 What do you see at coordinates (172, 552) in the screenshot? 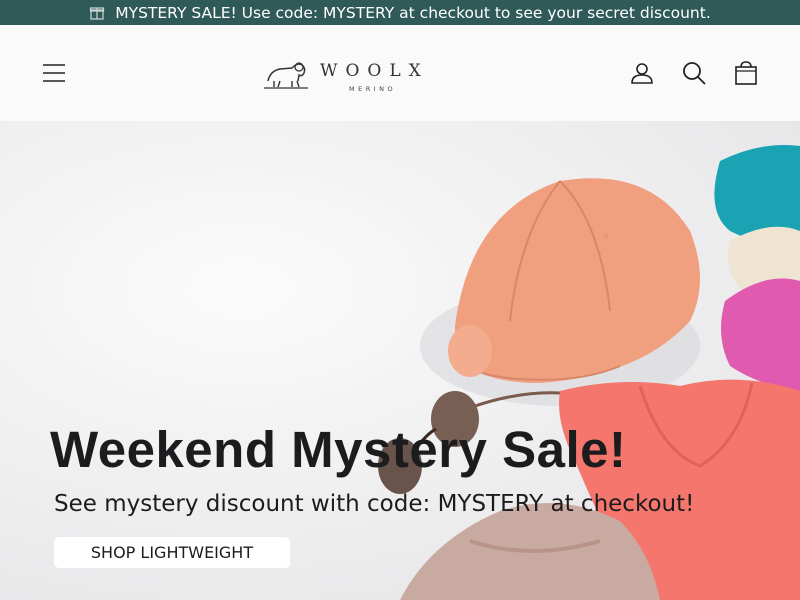
I see `shop-lightweight-button: SHOP LIGHTWEIGHT` at bounding box center [172, 552].